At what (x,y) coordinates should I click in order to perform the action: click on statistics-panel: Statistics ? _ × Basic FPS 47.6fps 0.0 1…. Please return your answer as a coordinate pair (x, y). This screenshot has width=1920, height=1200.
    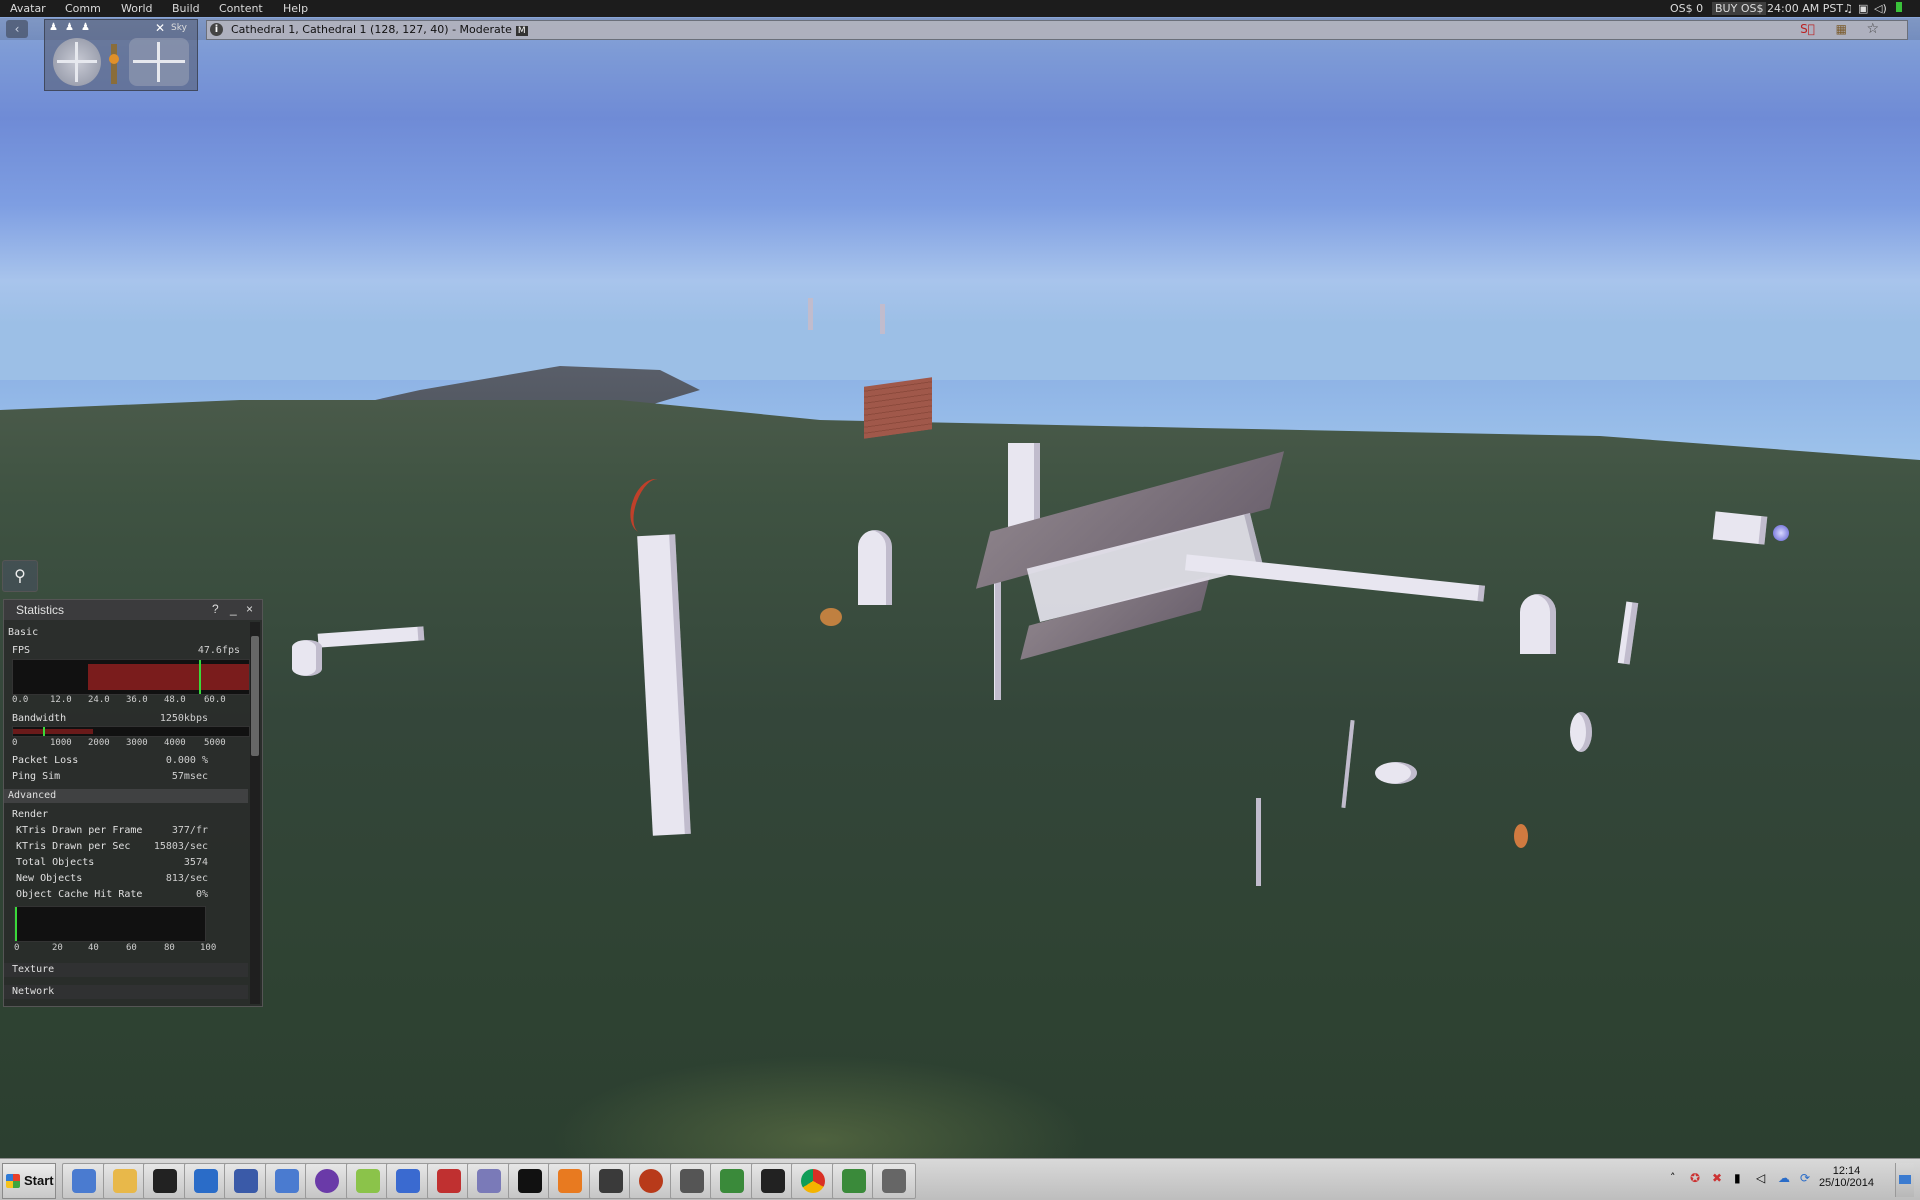
    Looking at the image, I should click on (133, 803).